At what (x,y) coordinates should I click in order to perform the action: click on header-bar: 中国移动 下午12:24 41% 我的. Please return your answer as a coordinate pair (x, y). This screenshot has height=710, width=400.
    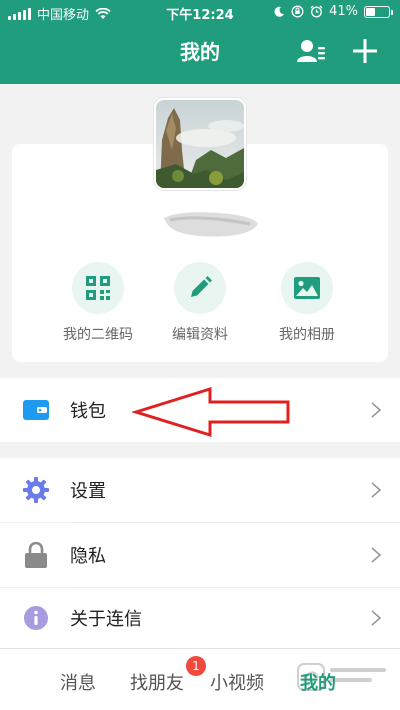
    Looking at the image, I should click on (200, 42).